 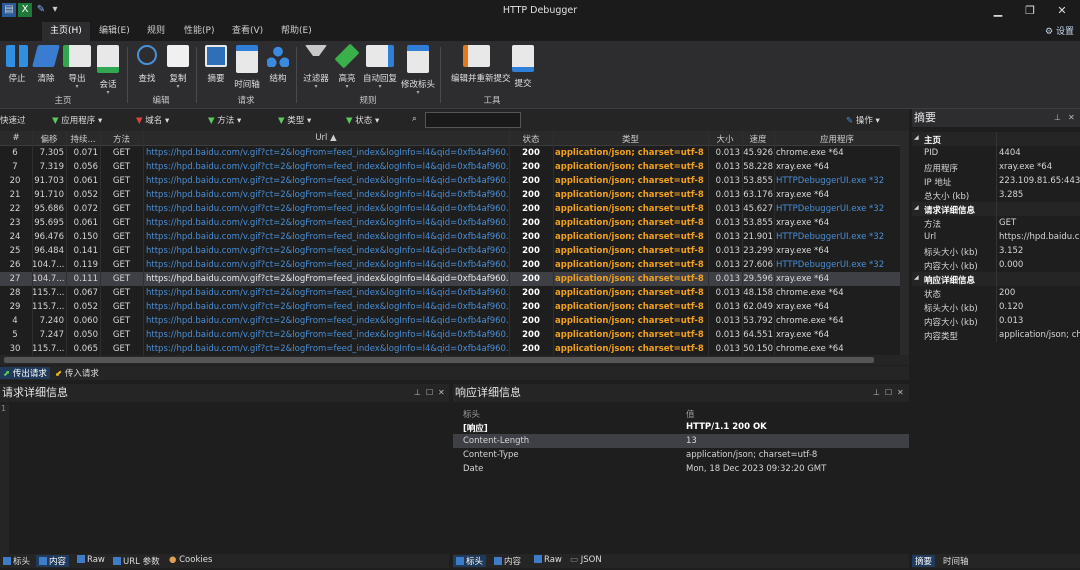 I want to click on submit-button: 提交, so click(x=523, y=67).